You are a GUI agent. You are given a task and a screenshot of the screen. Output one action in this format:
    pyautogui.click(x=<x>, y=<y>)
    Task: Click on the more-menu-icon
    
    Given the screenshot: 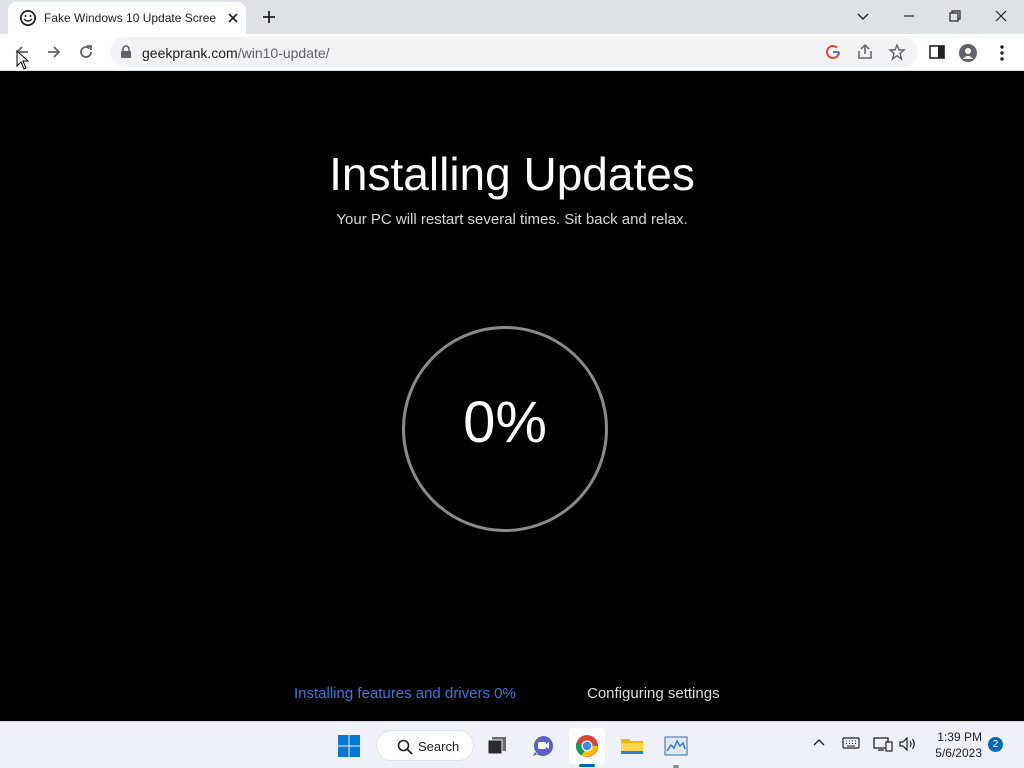 What is the action you would take?
    pyautogui.click(x=1004, y=53)
    